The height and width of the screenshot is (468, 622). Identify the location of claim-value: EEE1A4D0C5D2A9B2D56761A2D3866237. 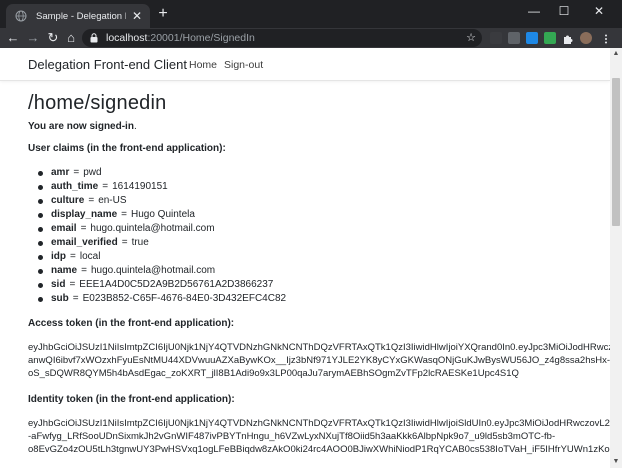
(176, 284).